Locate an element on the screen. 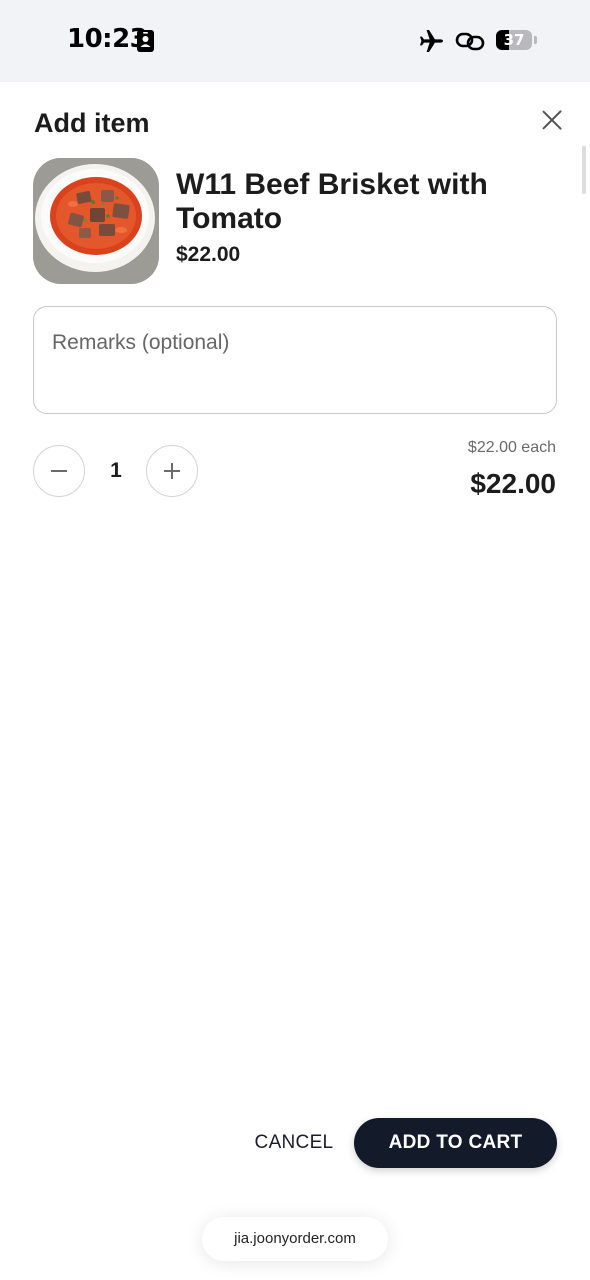  battery-level: 37 is located at coordinates (514, 40).